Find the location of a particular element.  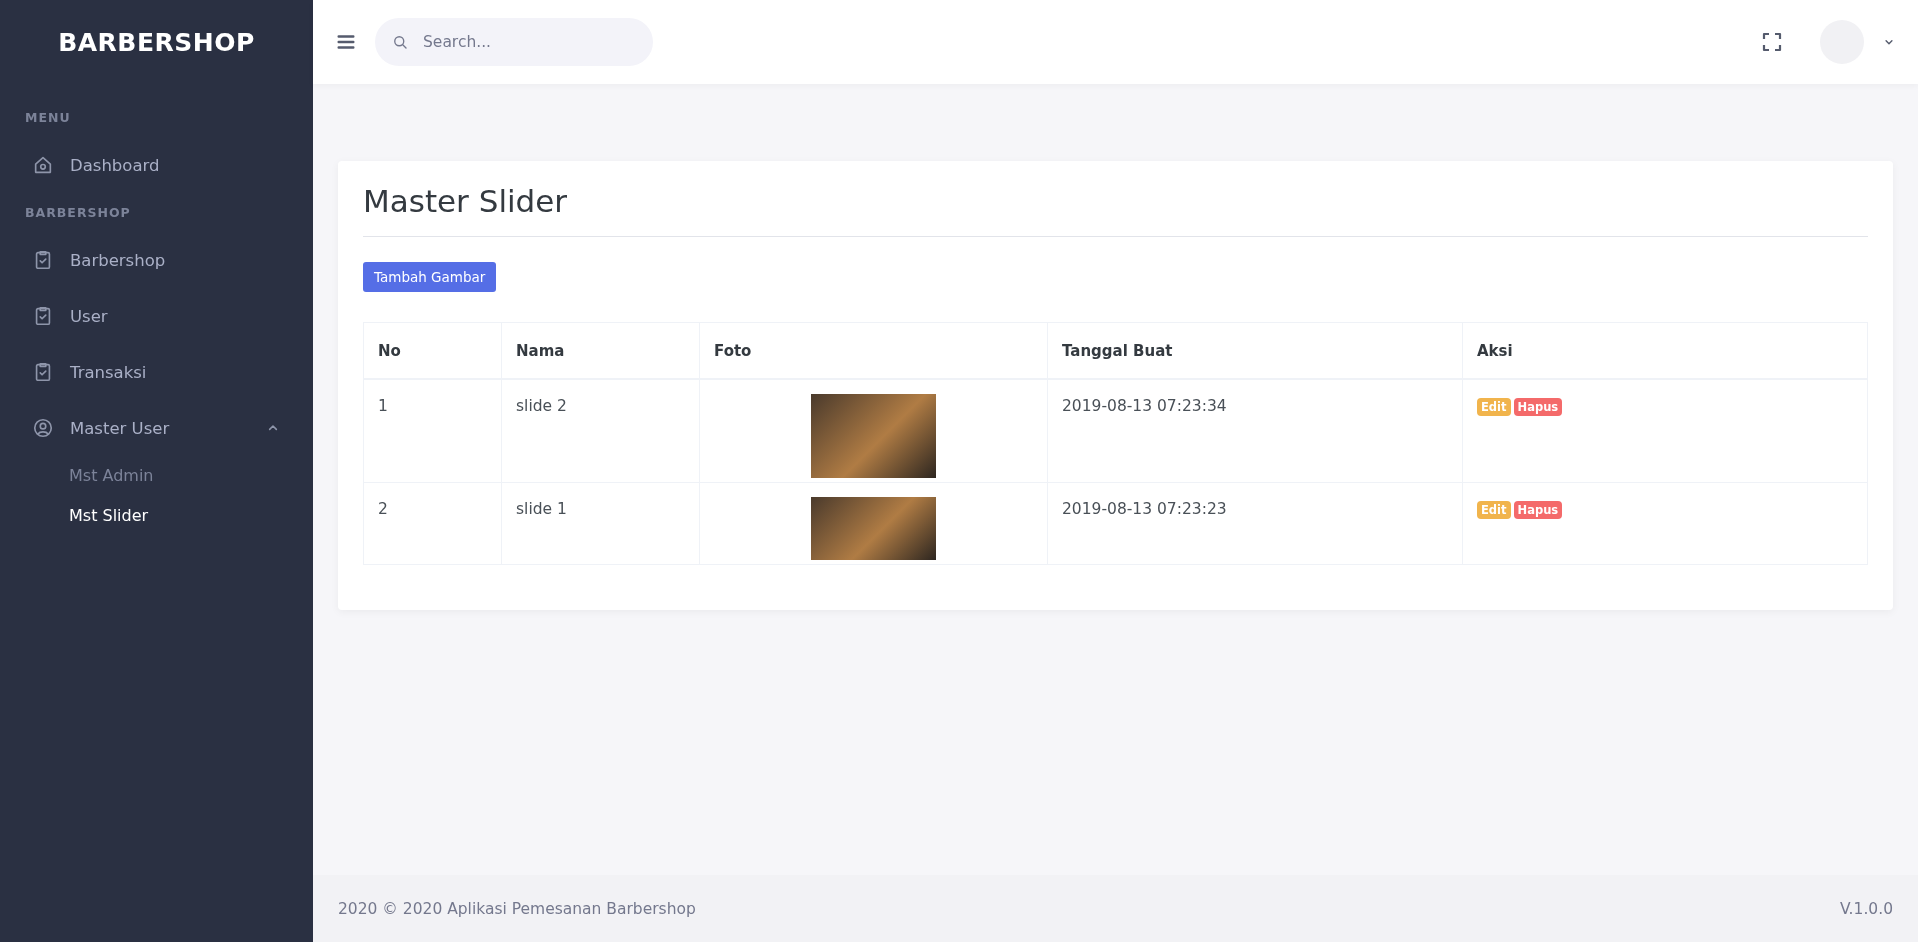

table-cell: 1 is located at coordinates (432, 431).